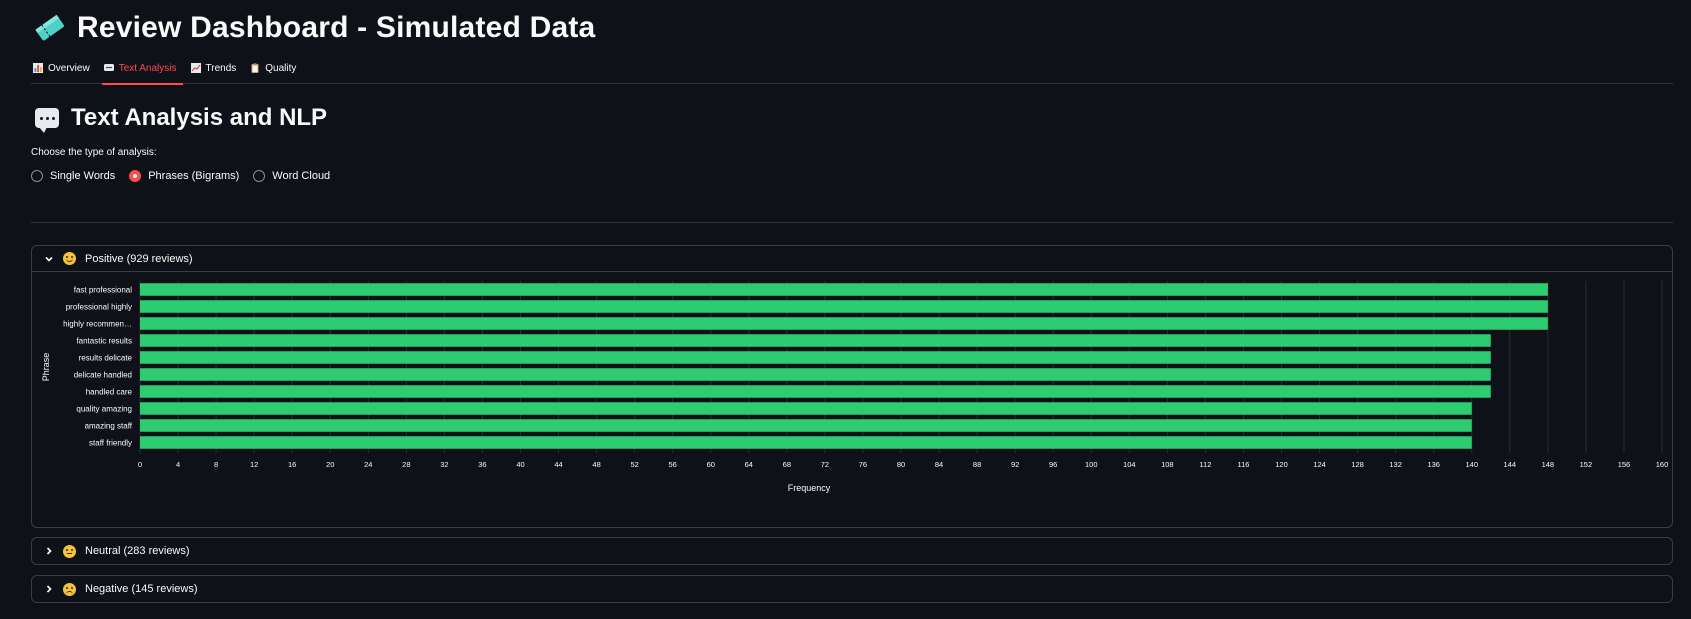 Image resolution: width=1691 pixels, height=619 pixels. What do you see at coordinates (787, 464) in the screenshot?
I see `tick-label: 68` at bounding box center [787, 464].